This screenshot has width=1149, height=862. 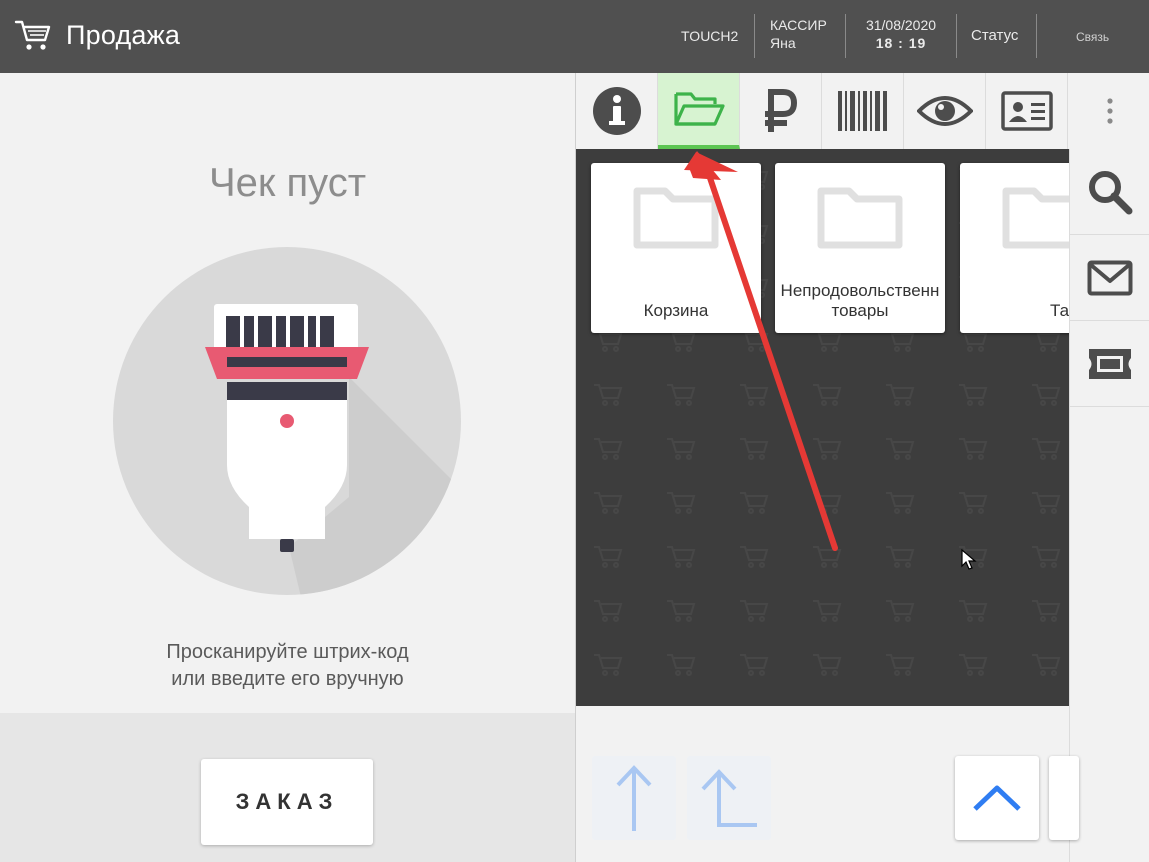 I want to click on time-text: 18 : 19, so click(x=901, y=43).